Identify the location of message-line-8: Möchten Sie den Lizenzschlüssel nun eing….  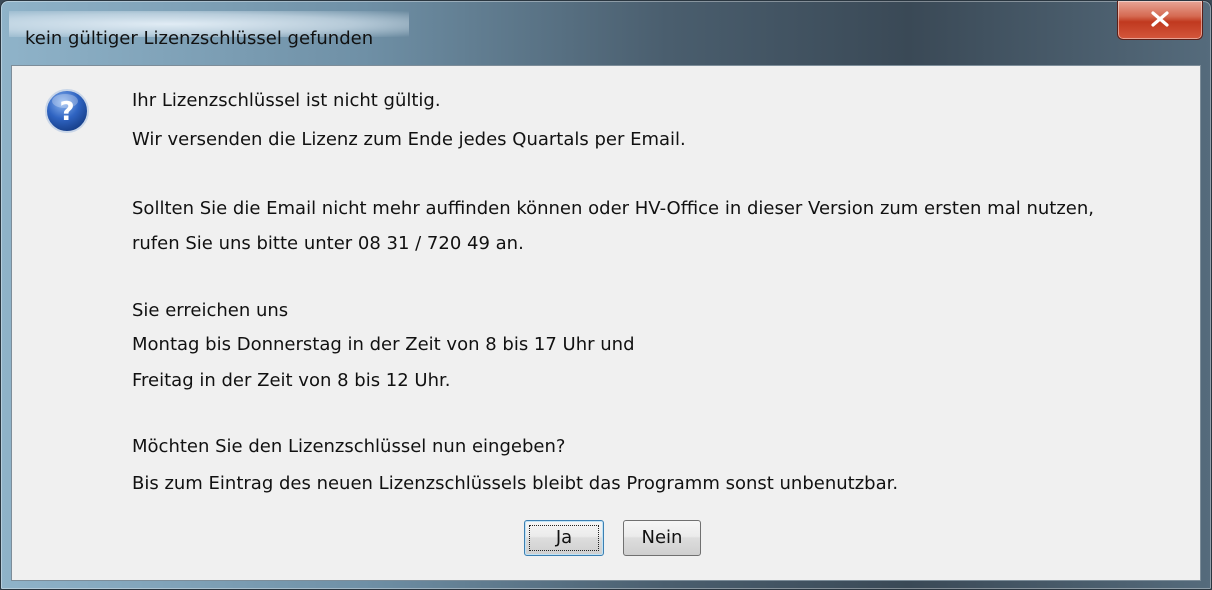
(349, 446).